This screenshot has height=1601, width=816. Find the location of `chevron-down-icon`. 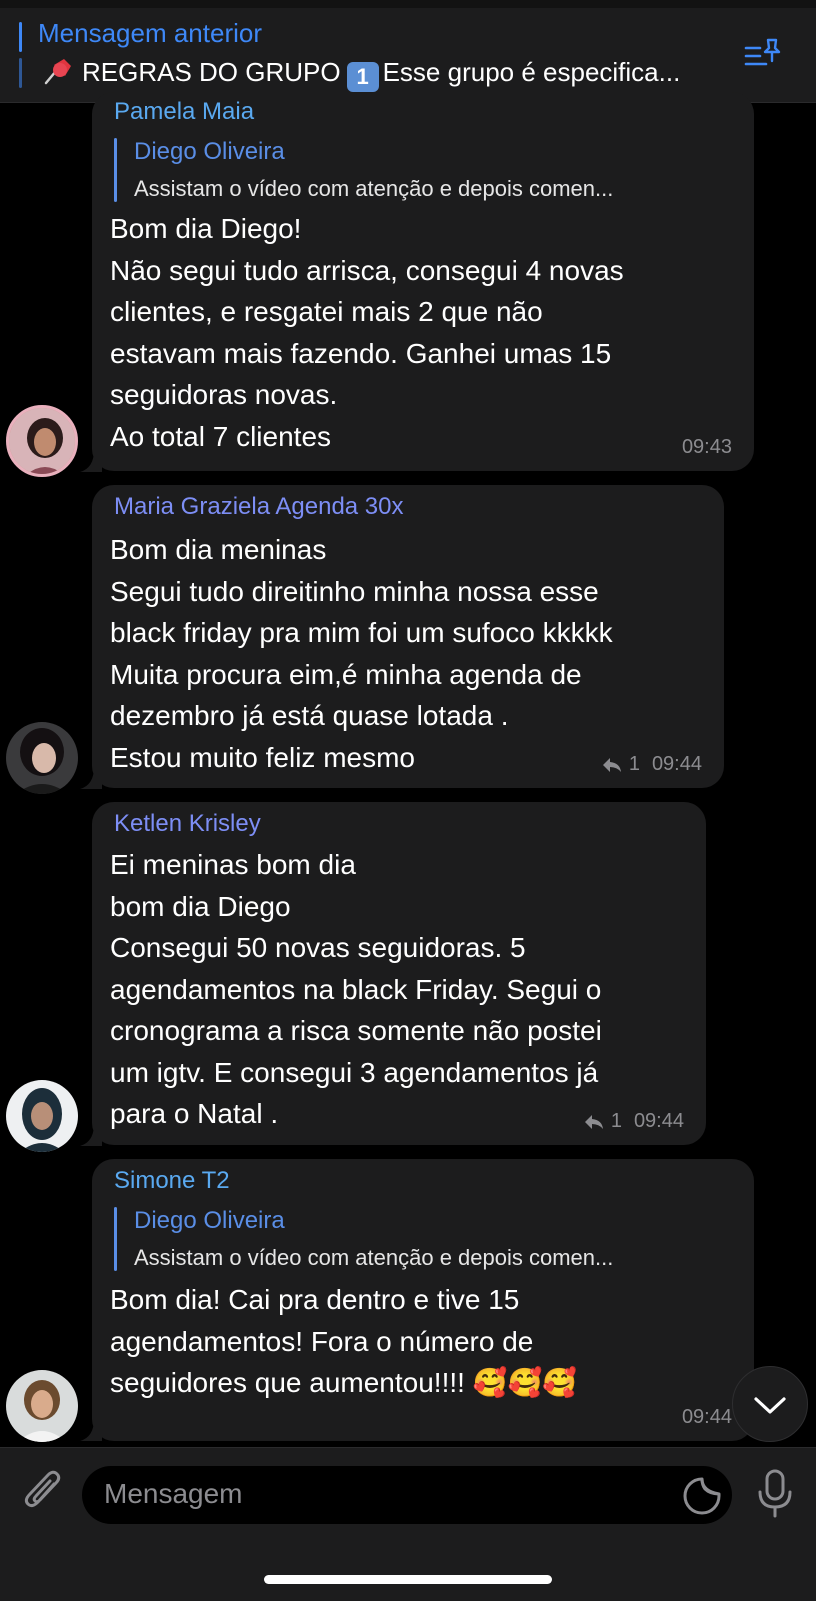

chevron-down-icon is located at coordinates (770, 1405).